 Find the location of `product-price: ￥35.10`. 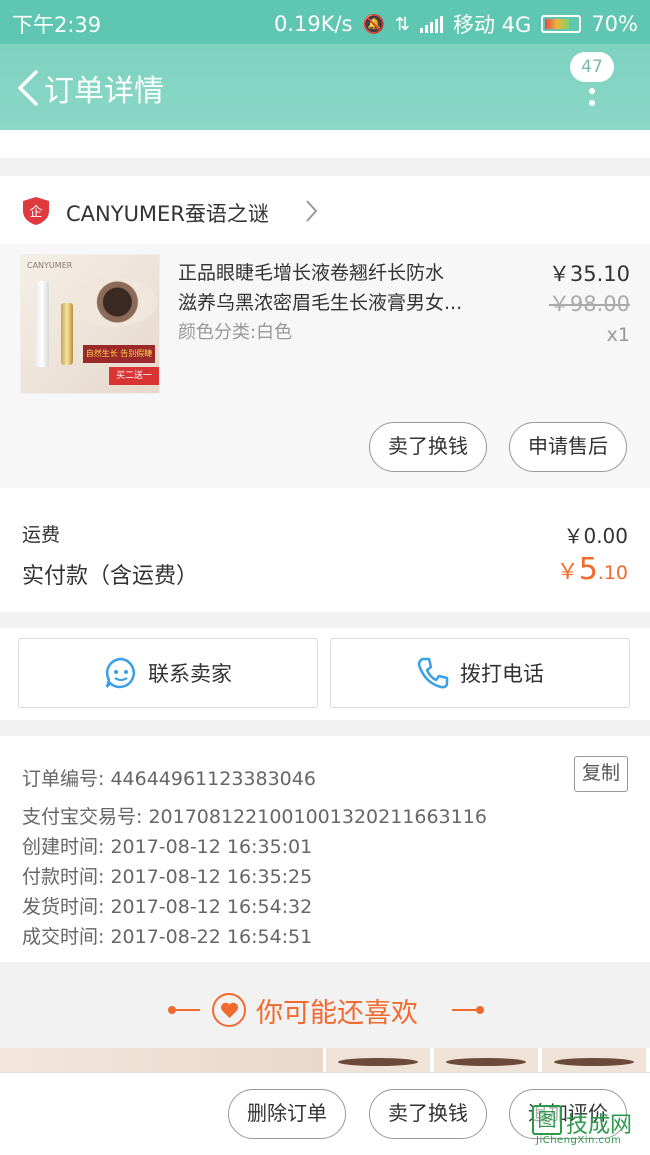

product-price: ￥35.10 is located at coordinates (589, 274).